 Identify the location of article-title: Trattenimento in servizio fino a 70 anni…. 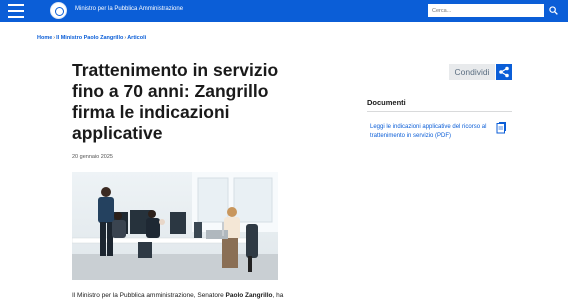
(175, 101).